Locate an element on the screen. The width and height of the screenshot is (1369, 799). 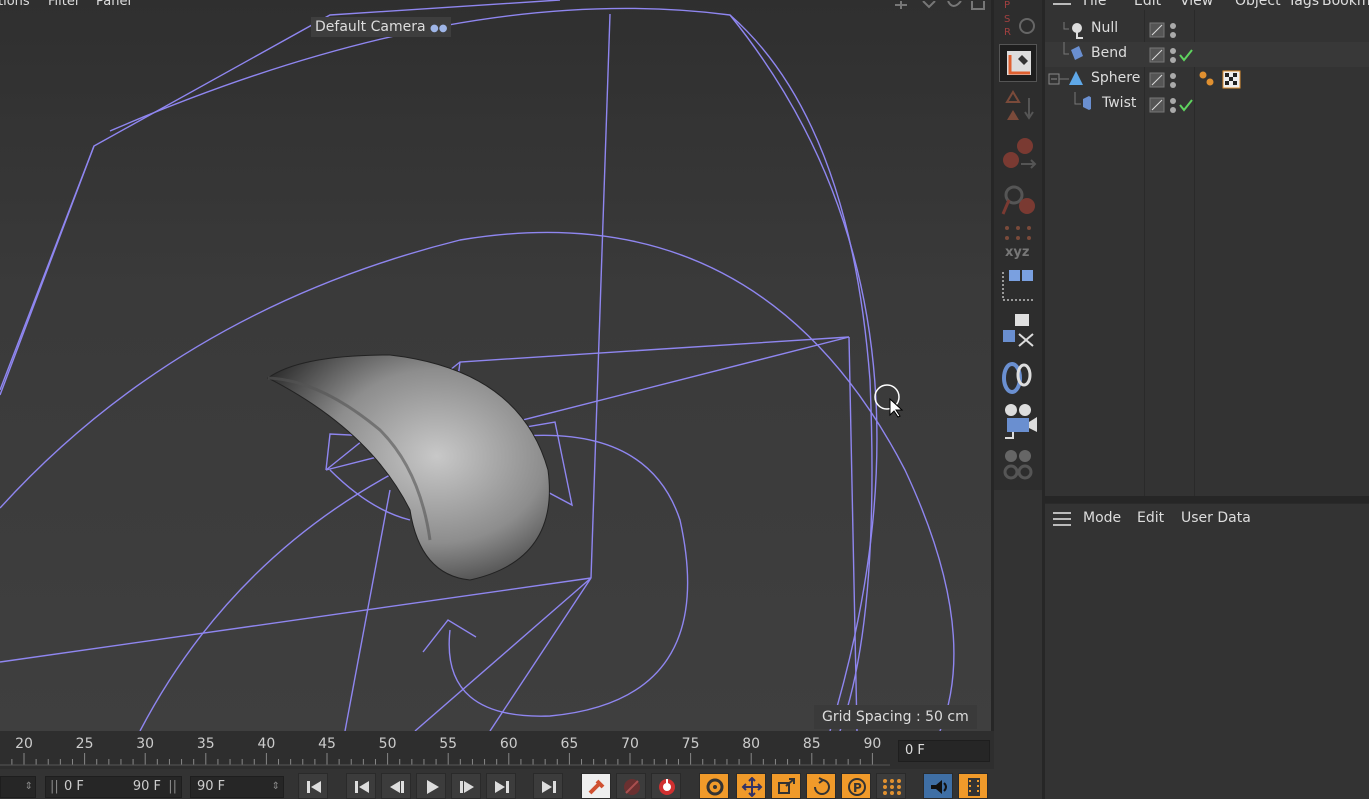
divider is located at coordinates (1207, 499).